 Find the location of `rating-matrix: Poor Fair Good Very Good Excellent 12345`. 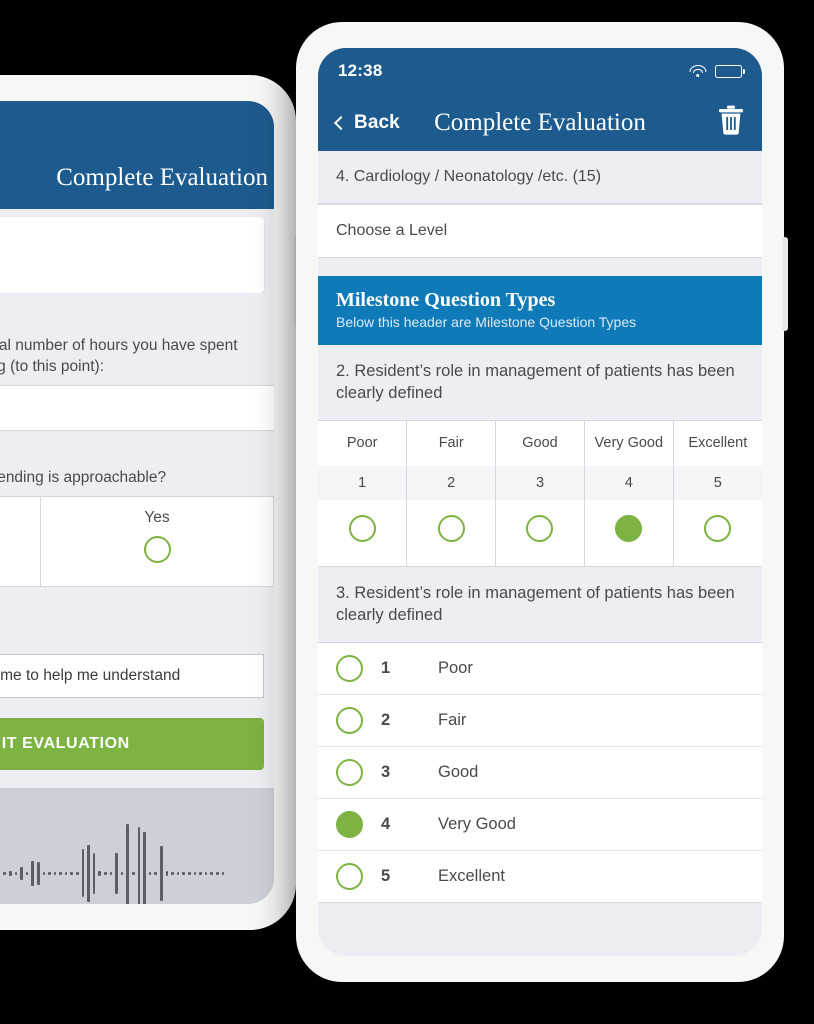

rating-matrix: Poor Fair Good Very Good Excellent 12345 is located at coordinates (540, 493).